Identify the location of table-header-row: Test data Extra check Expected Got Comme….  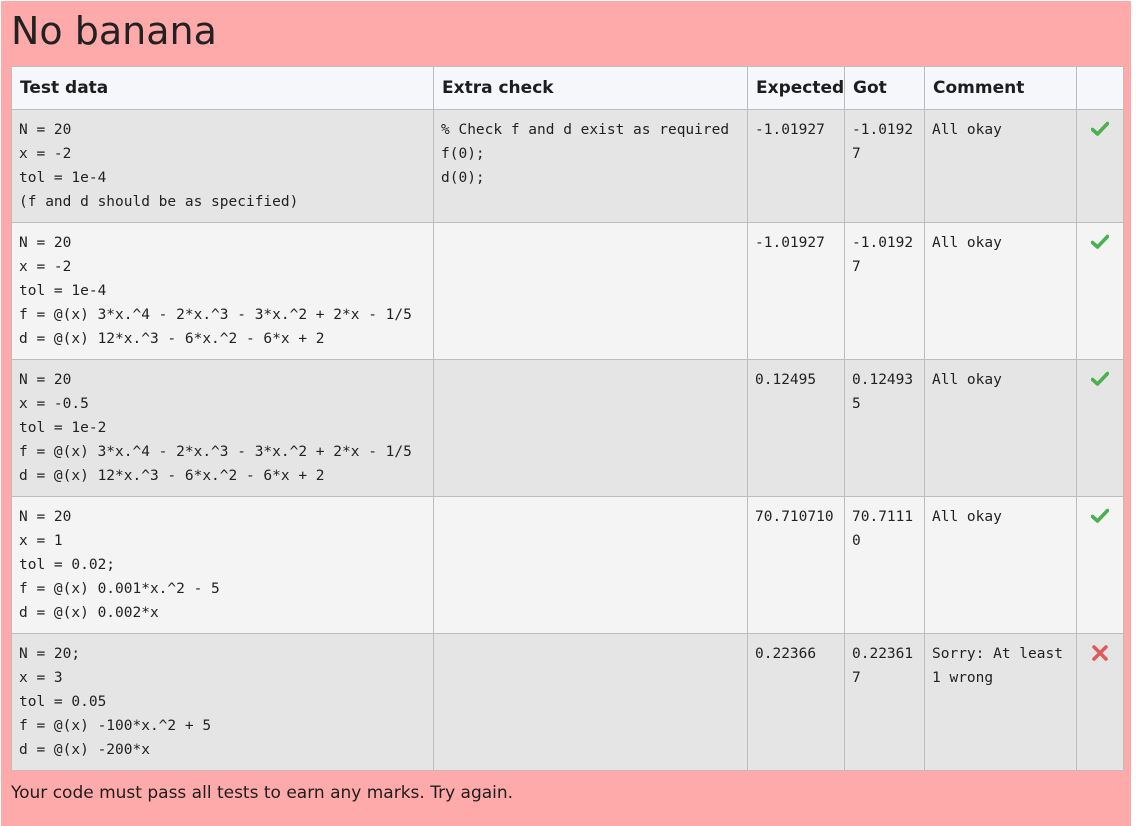
(567, 88).